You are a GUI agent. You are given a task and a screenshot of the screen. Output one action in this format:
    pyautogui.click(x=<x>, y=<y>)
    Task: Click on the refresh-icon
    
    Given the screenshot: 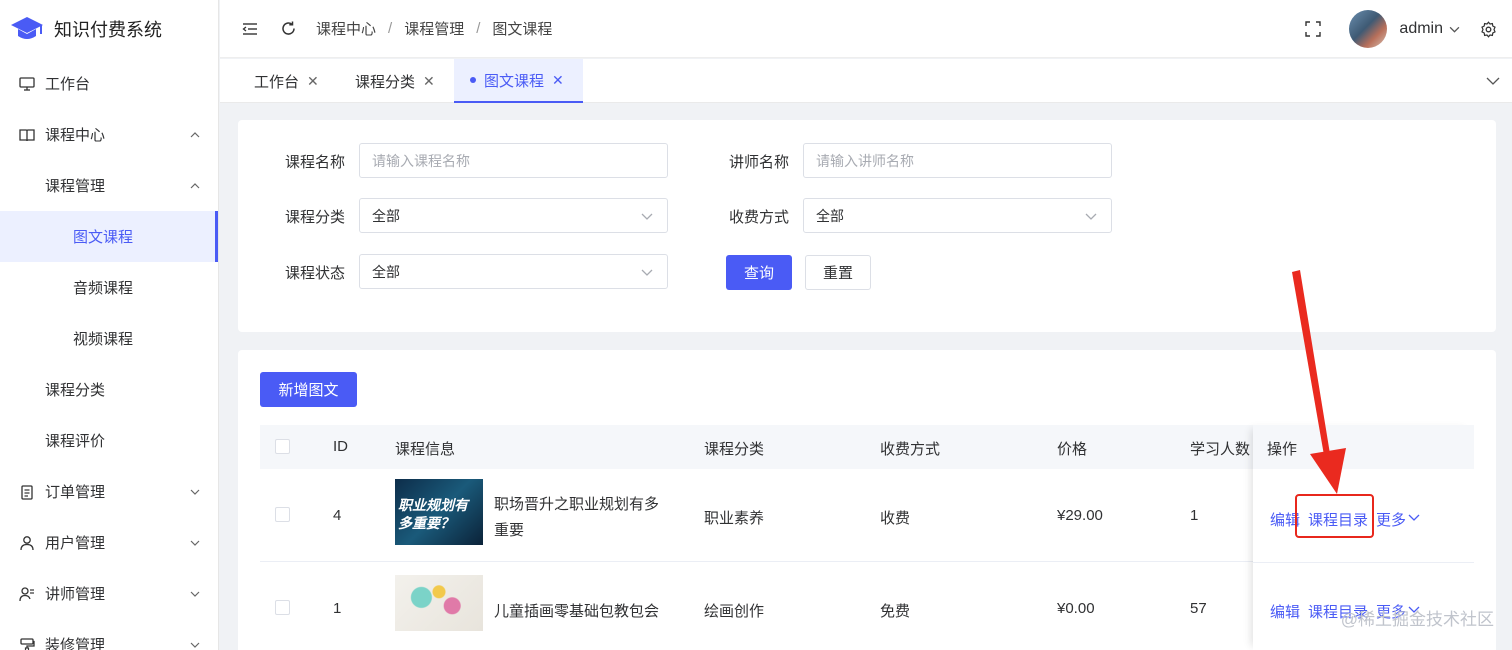 What is the action you would take?
    pyautogui.click(x=288, y=29)
    